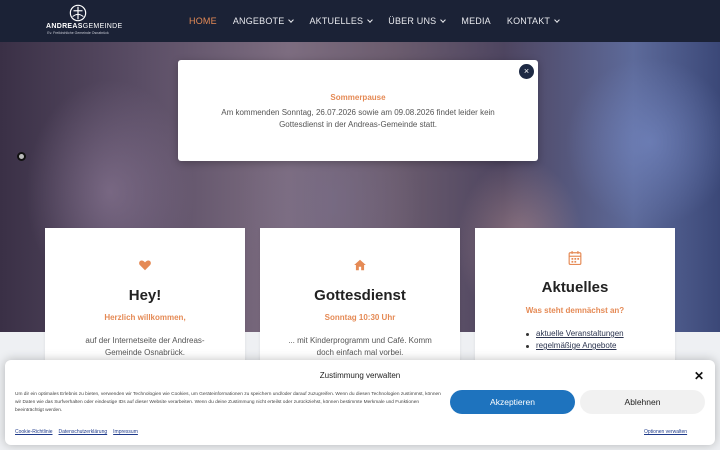 The image size is (720, 450). I want to click on popup-title: Sommerpause, so click(358, 97).